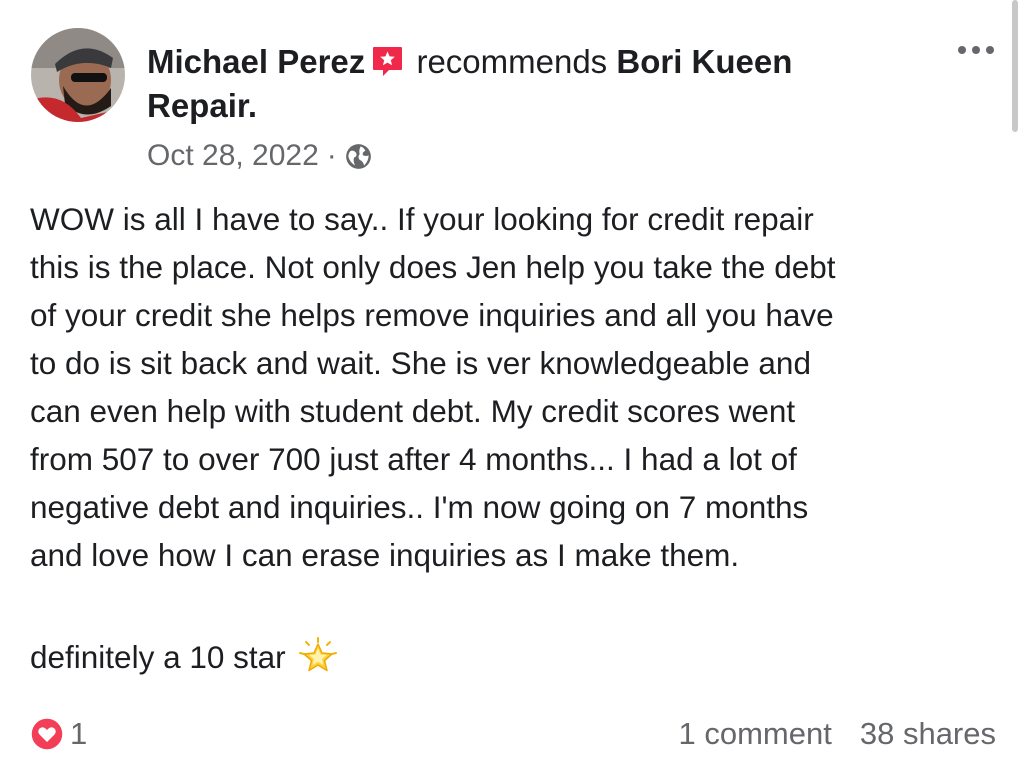 This screenshot has height=777, width=1024. Describe the element at coordinates (837, 734) in the screenshot. I see `engagement-stats: 1 comment 38 shares` at that location.